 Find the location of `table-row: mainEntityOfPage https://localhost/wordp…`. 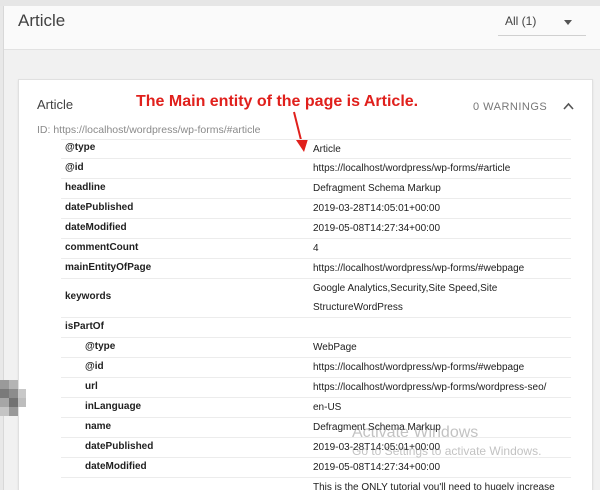

table-row: mainEntityOfPage https://localhost/wordp… is located at coordinates (316, 268).